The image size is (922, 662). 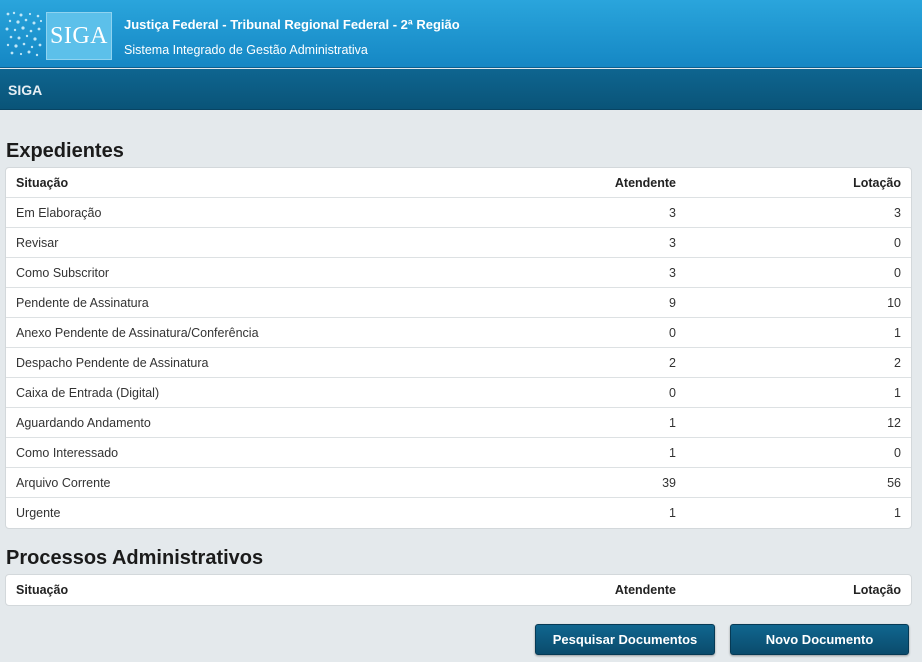 What do you see at coordinates (788, 363) in the screenshot?
I see `lotacao-count-link: 2` at bounding box center [788, 363].